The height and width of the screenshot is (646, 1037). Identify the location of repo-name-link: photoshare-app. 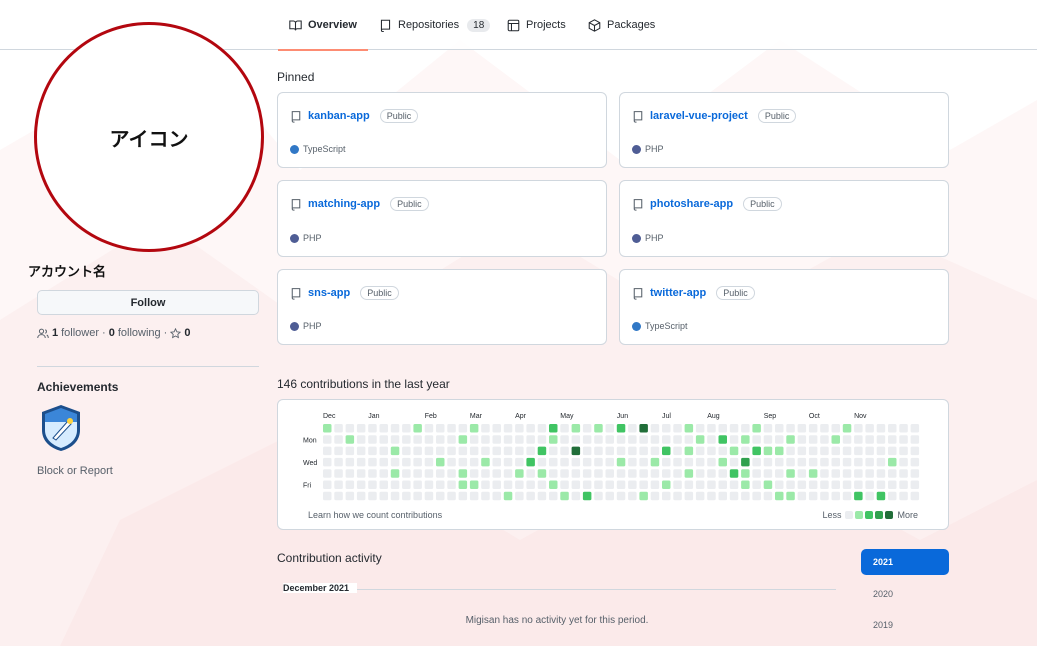
(691, 204).